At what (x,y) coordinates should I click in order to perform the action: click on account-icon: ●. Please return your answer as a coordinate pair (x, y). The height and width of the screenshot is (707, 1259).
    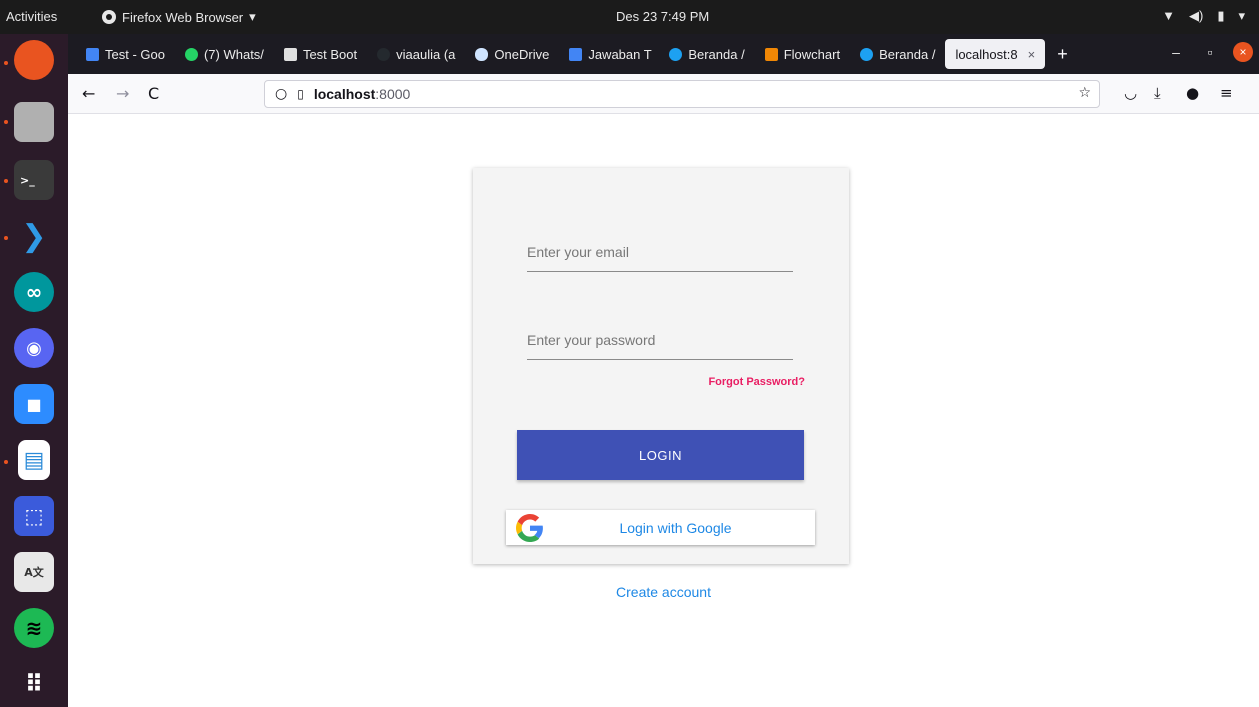
    Looking at the image, I should click on (1192, 93).